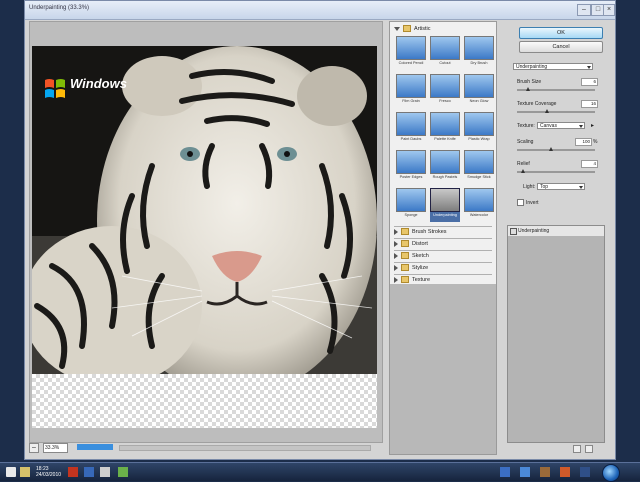 Image resolution: width=640 pixels, height=482 pixels. Describe the element at coordinates (445, 167) in the screenshot. I see `filter-rough-pastels: Rough Pastels` at that location.